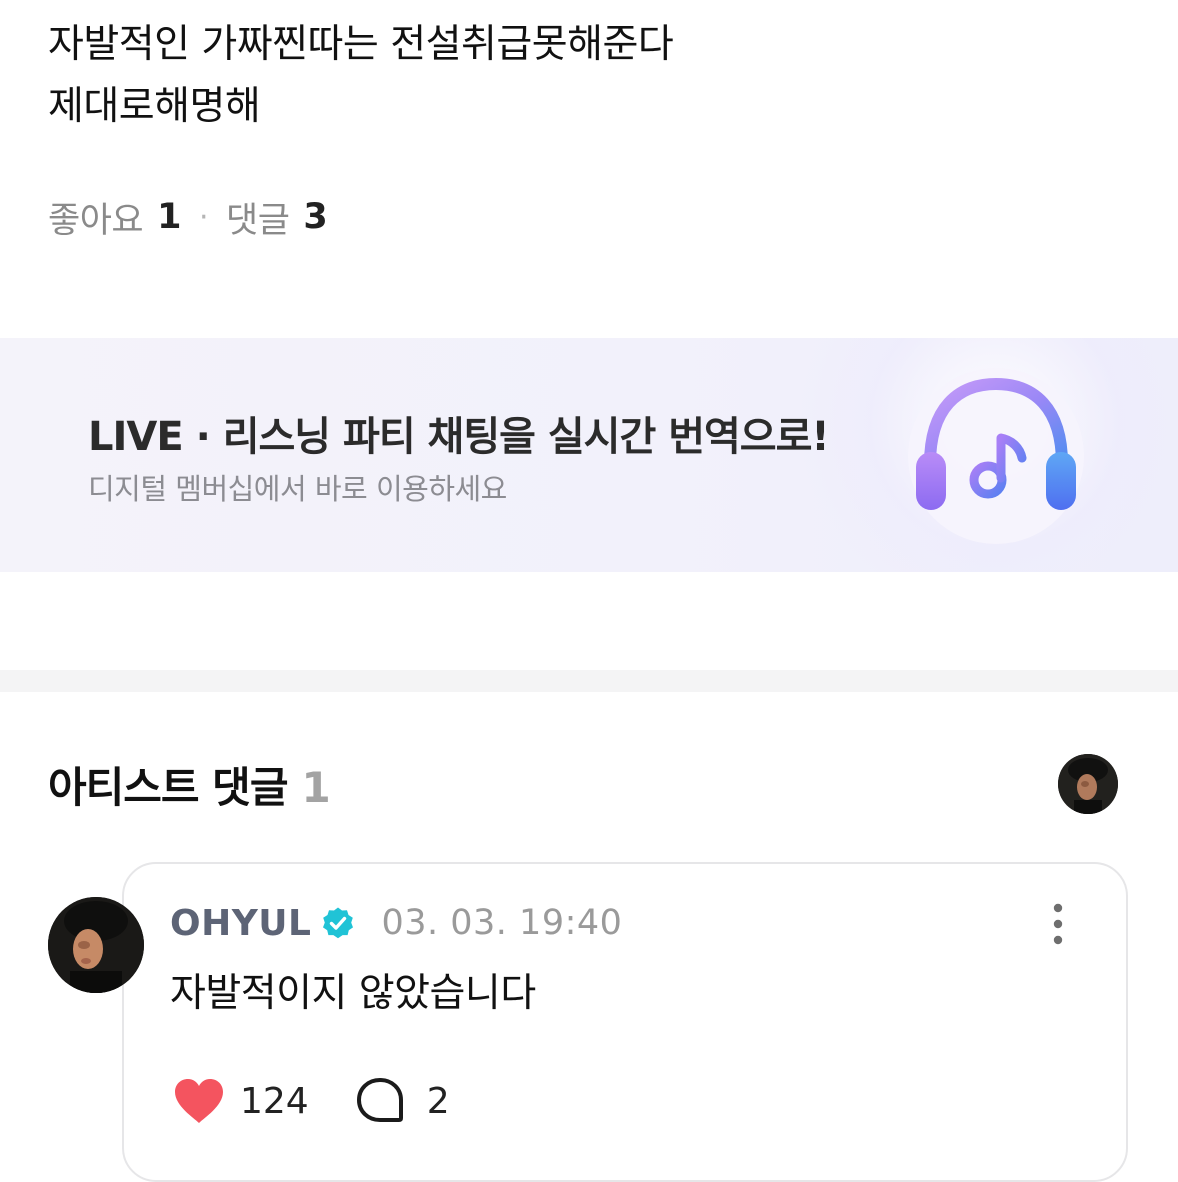  I want to click on section-divider, so click(589, 681).